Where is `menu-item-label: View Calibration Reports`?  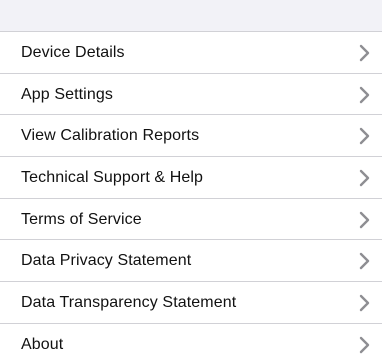 menu-item-label: View Calibration Reports is located at coordinates (110, 136).